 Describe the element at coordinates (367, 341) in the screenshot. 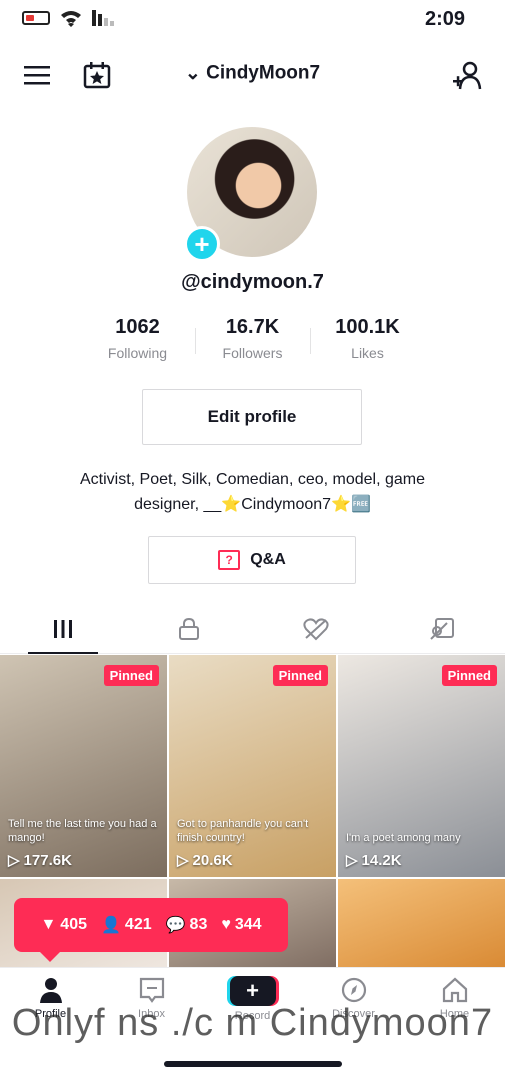

I see `stat-likes: 100.1K Likes` at that location.